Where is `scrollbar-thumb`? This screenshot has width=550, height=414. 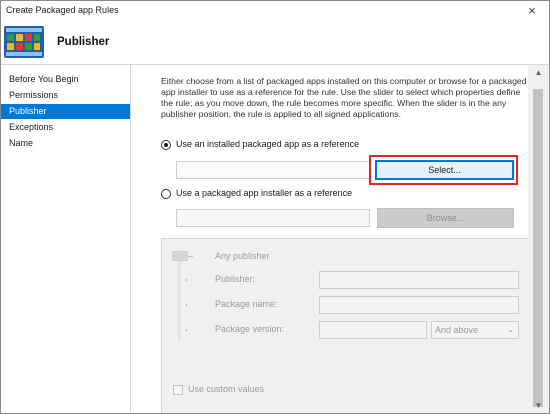 scrollbar-thumb is located at coordinates (538, 248).